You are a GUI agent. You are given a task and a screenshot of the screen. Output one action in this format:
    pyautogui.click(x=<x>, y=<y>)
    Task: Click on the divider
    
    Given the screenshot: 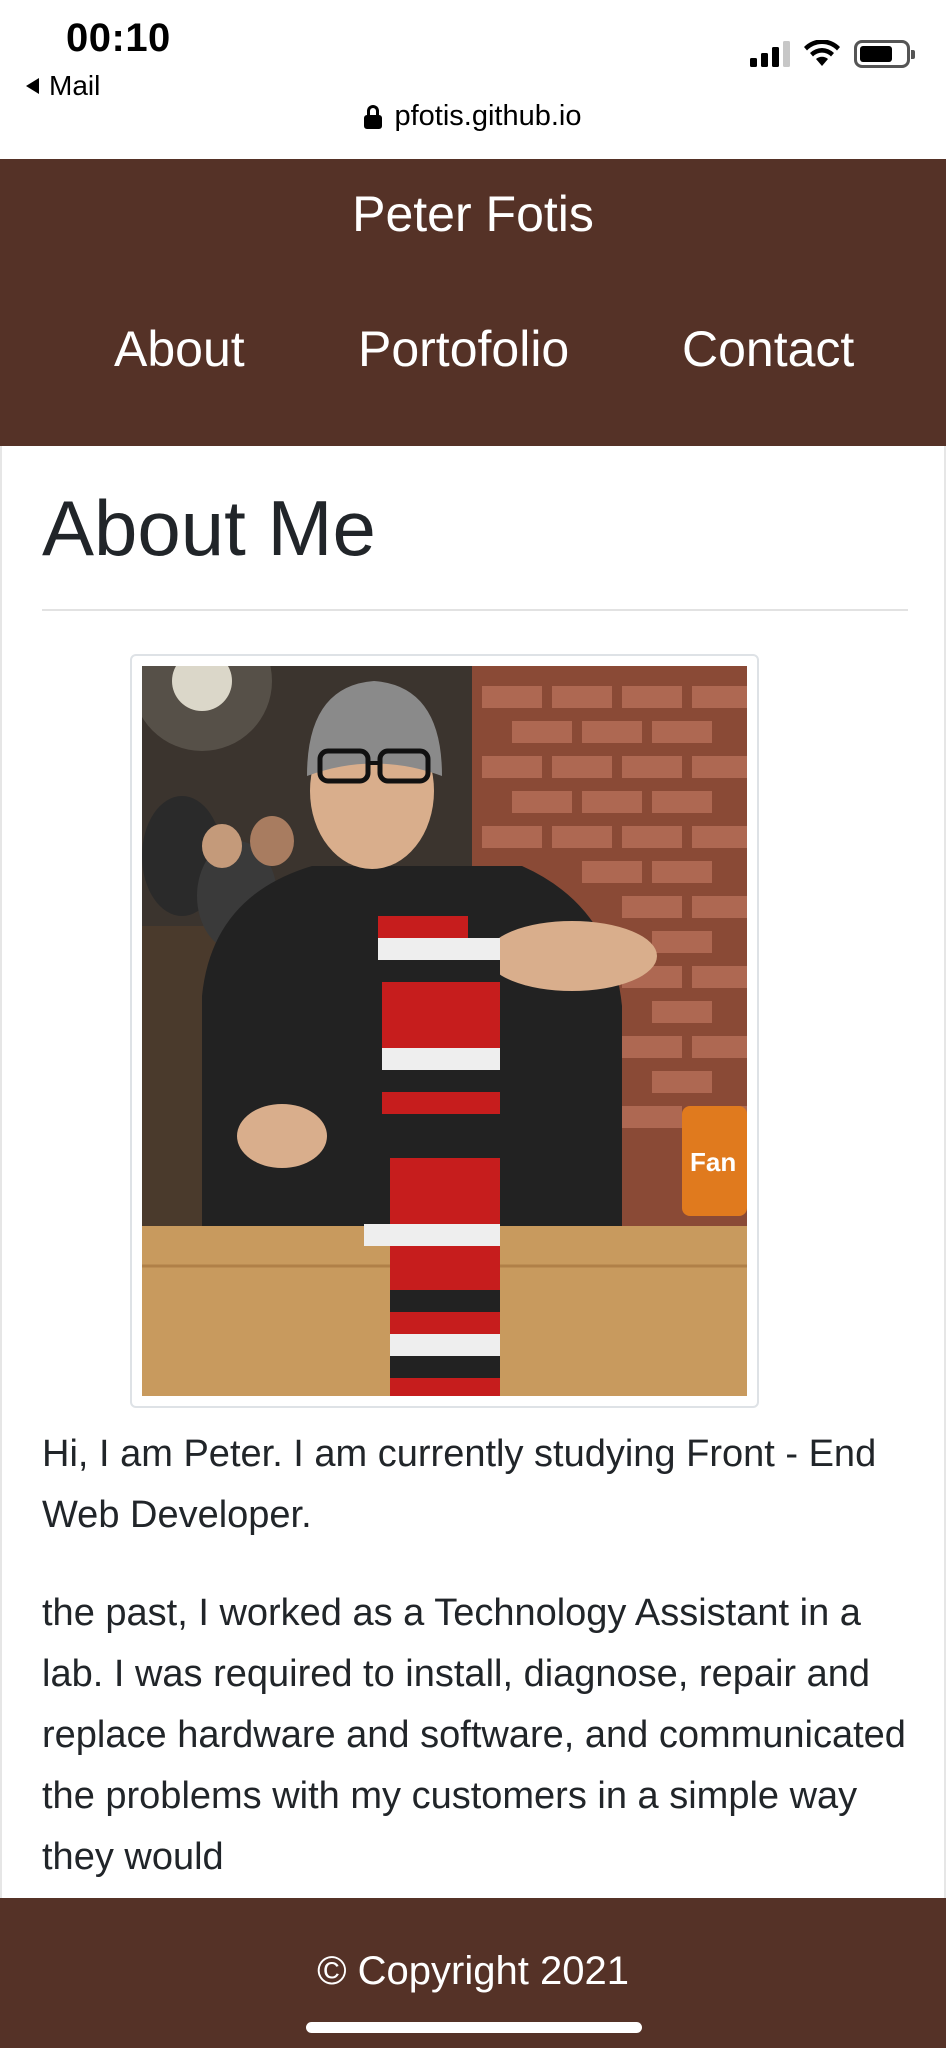 What is the action you would take?
    pyautogui.click(x=475, y=610)
    